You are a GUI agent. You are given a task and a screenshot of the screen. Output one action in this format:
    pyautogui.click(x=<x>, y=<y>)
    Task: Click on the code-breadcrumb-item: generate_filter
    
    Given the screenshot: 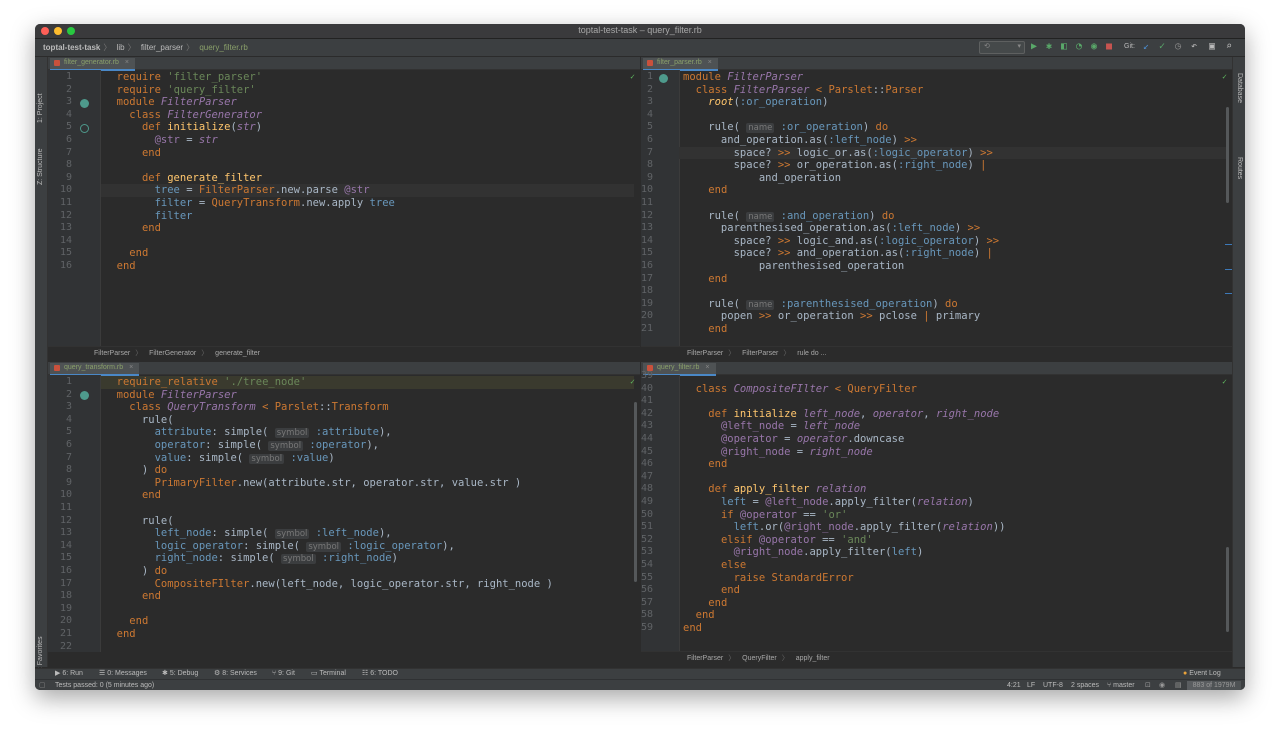 What is the action you would take?
    pyautogui.click(x=237, y=353)
    